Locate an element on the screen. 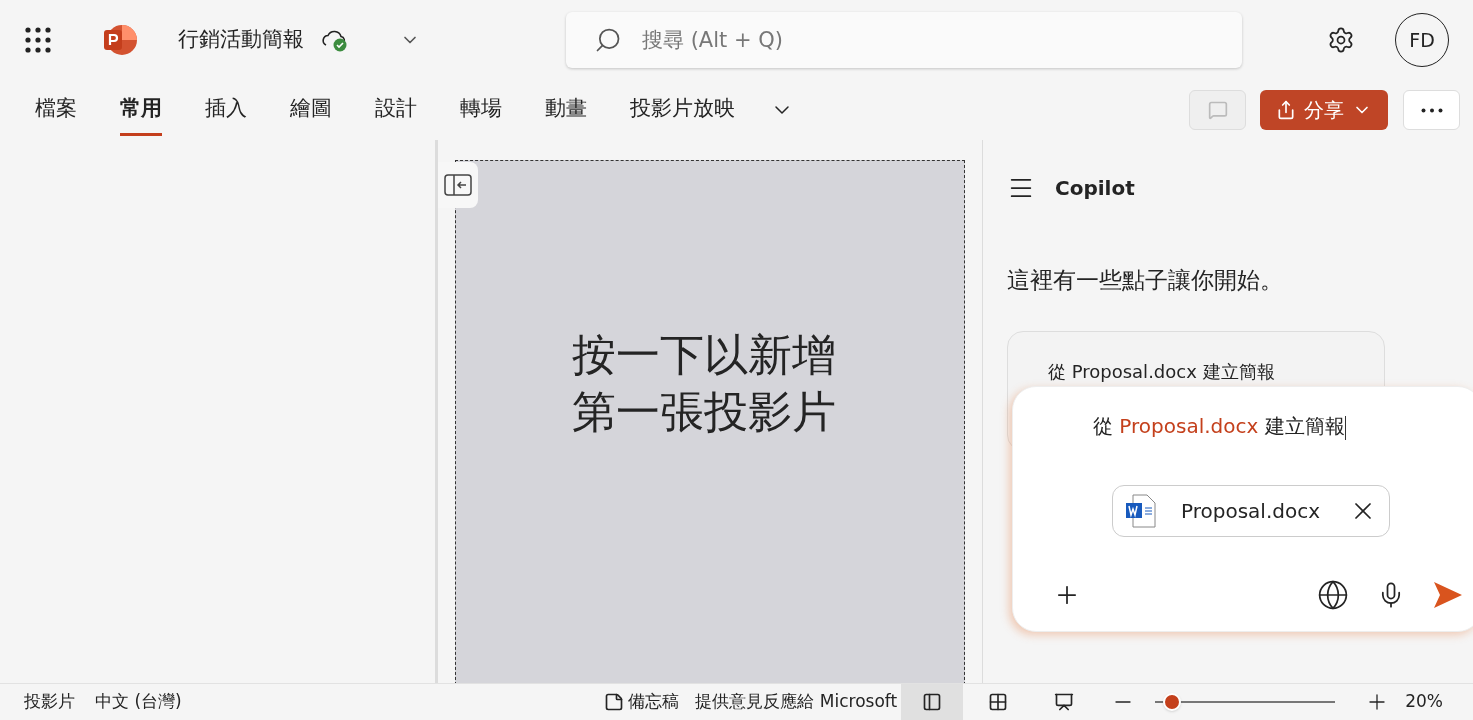  attachment-name: Proposal.docx is located at coordinates (1250, 511).